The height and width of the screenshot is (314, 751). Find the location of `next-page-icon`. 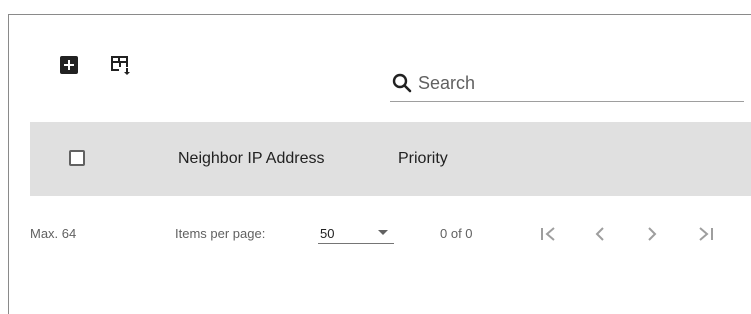

next-page-icon is located at coordinates (652, 234).